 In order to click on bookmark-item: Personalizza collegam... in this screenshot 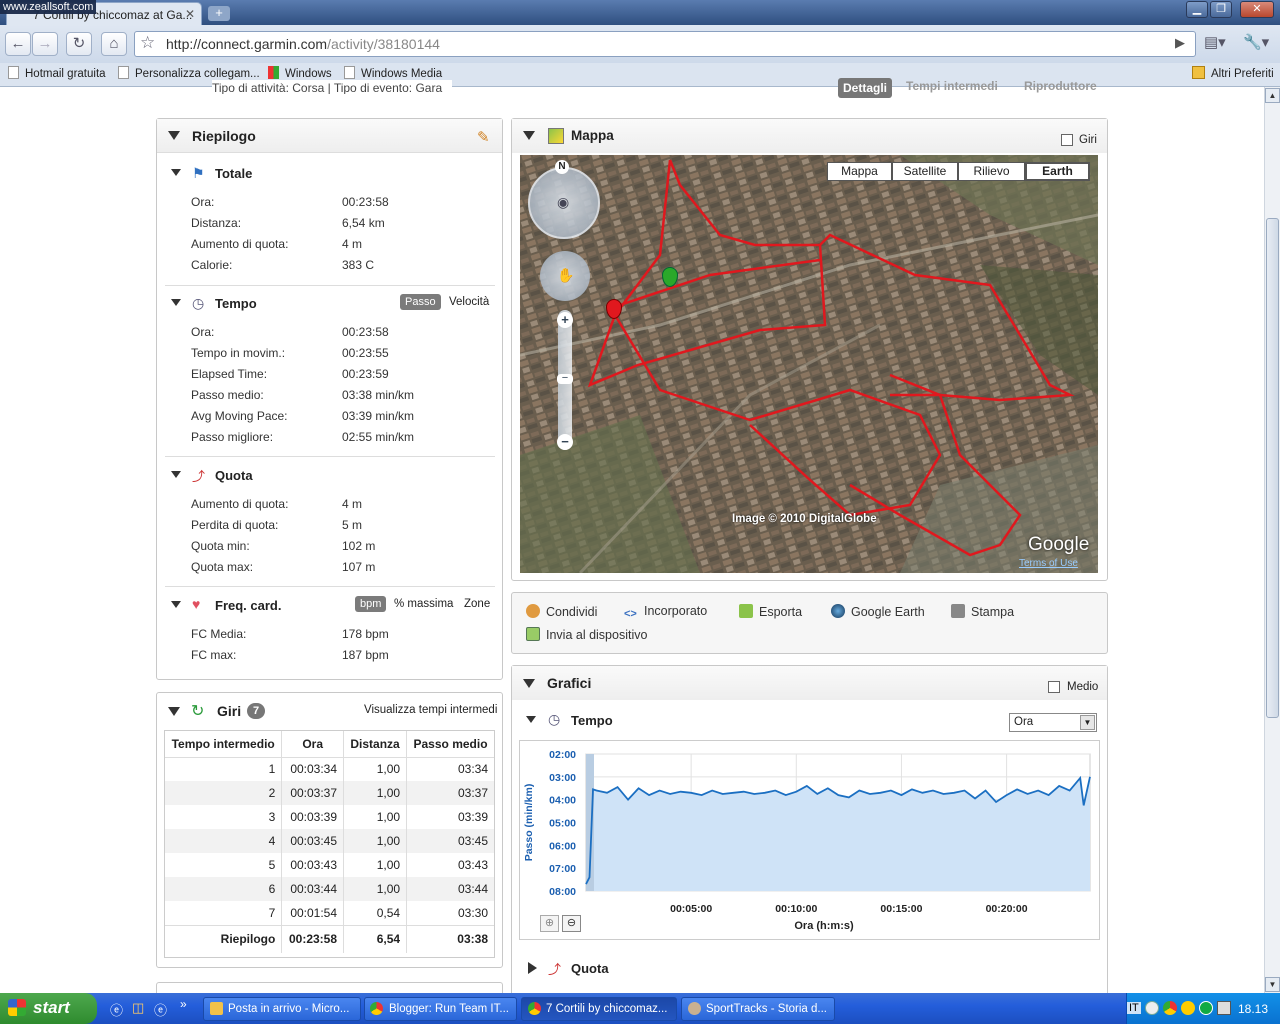, I will do `click(189, 73)`.